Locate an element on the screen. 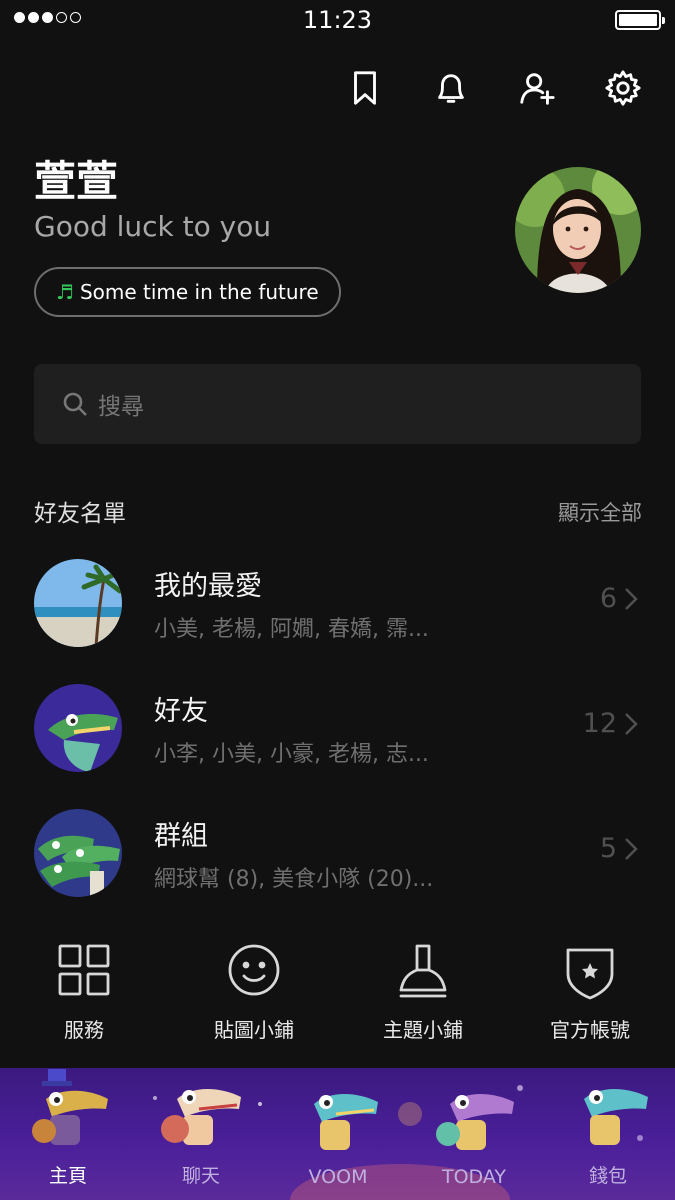  tab-today: TODAY is located at coordinates (474, 1131).